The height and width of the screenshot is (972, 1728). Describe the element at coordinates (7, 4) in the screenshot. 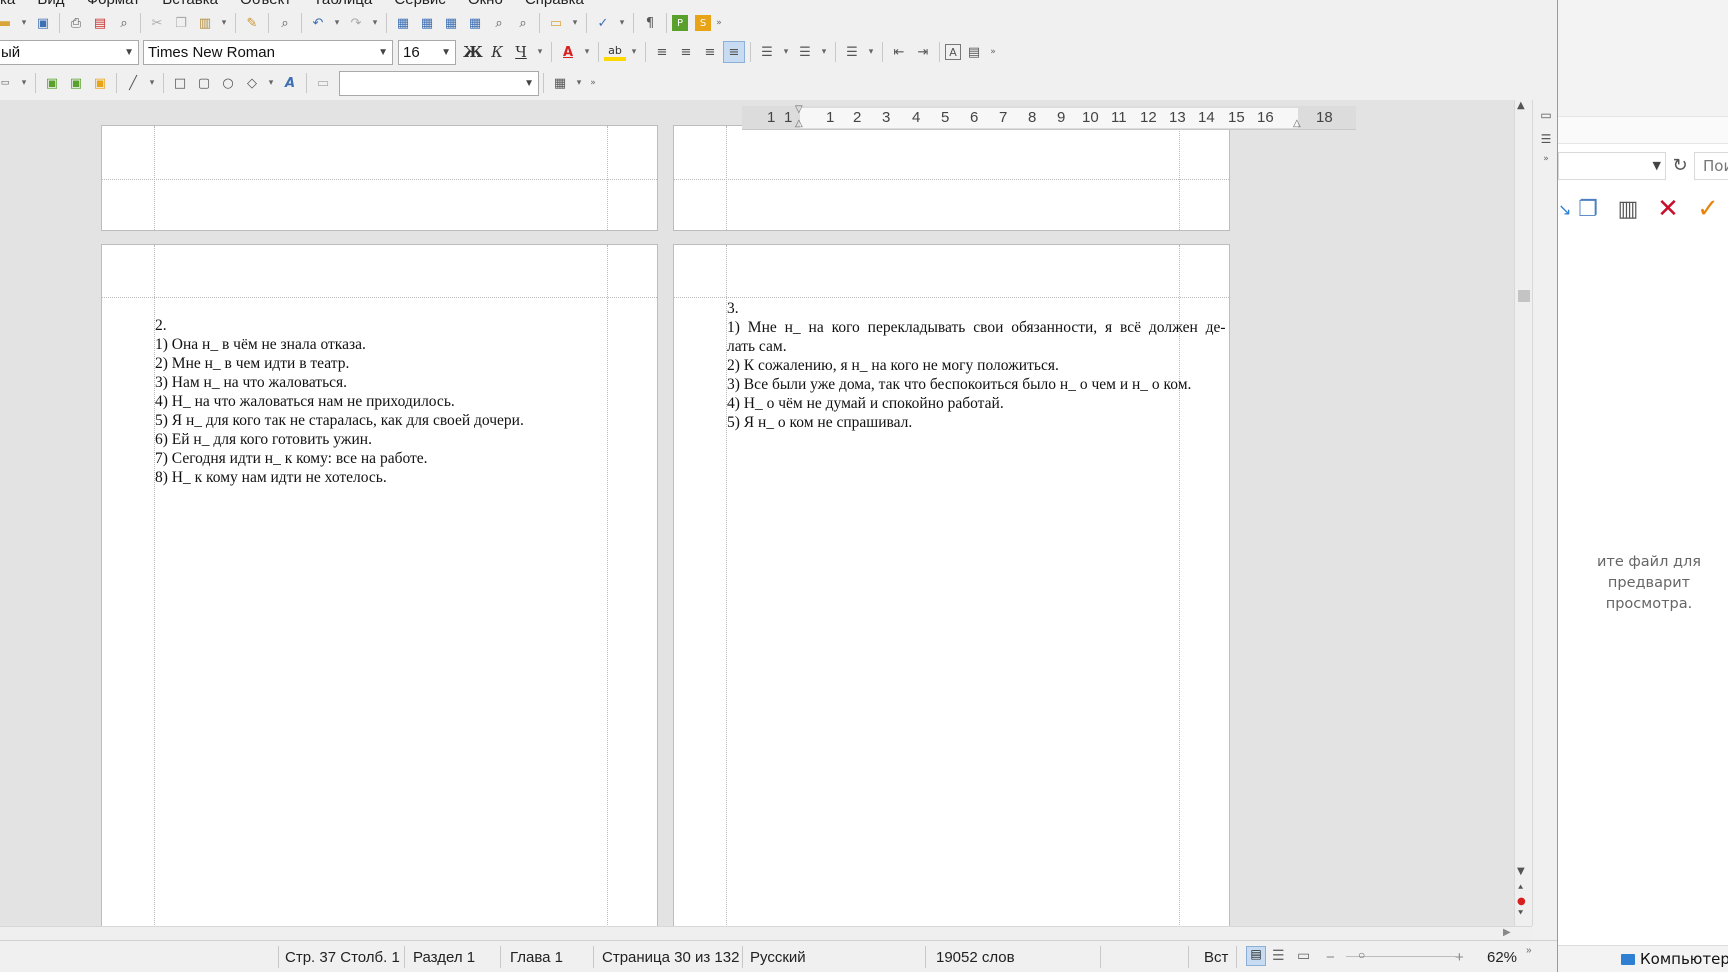

I see `menu-edit: ка` at that location.